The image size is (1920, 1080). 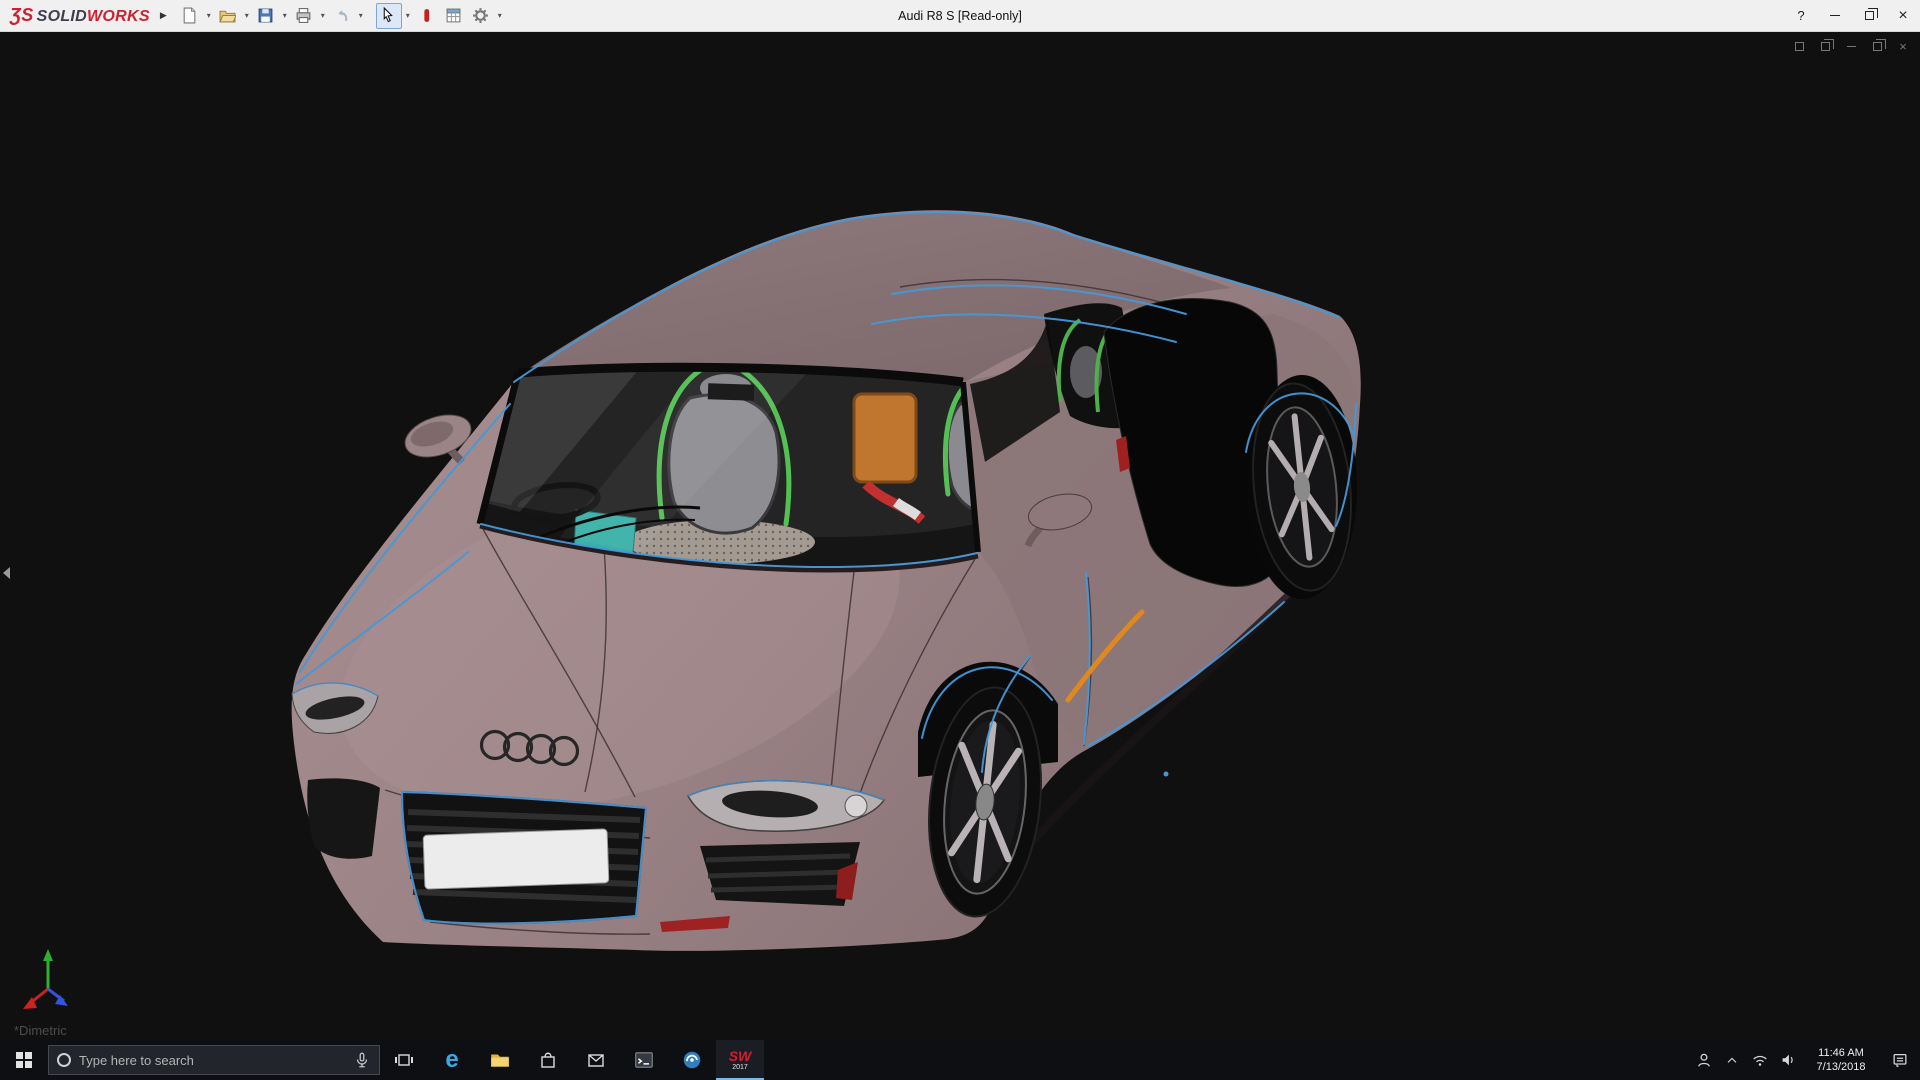 I want to click on doc-new-window-icon, so click(x=1799, y=46).